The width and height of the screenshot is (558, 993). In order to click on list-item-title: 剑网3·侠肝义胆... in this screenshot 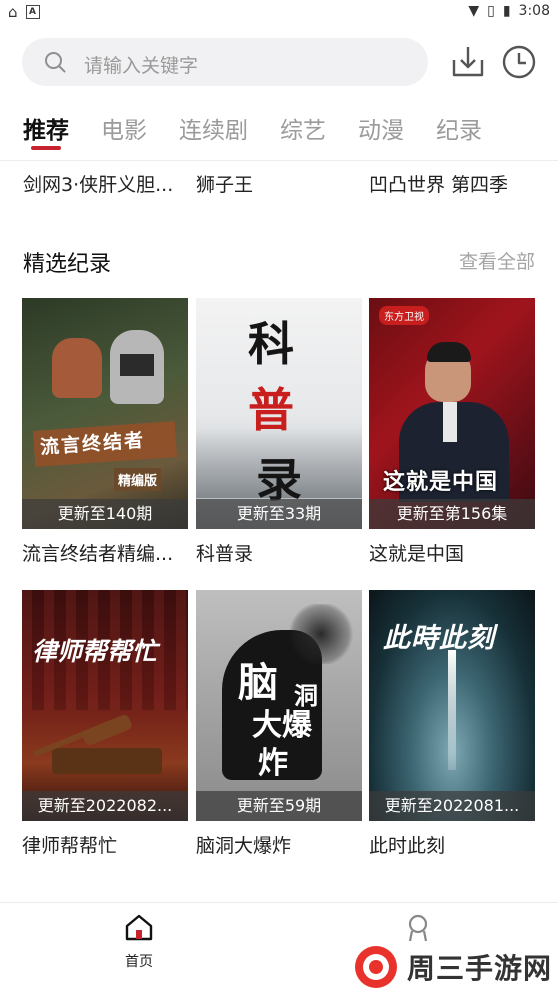, I will do `click(98, 183)`.